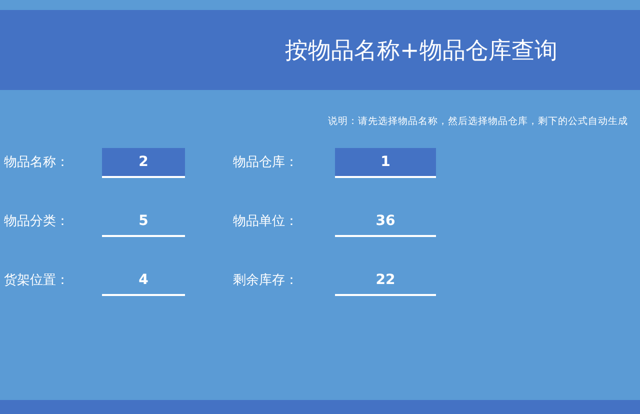  What do you see at coordinates (266, 281) in the screenshot?
I see `field-label: 剩余库存：` at bounding box center [266, 281].